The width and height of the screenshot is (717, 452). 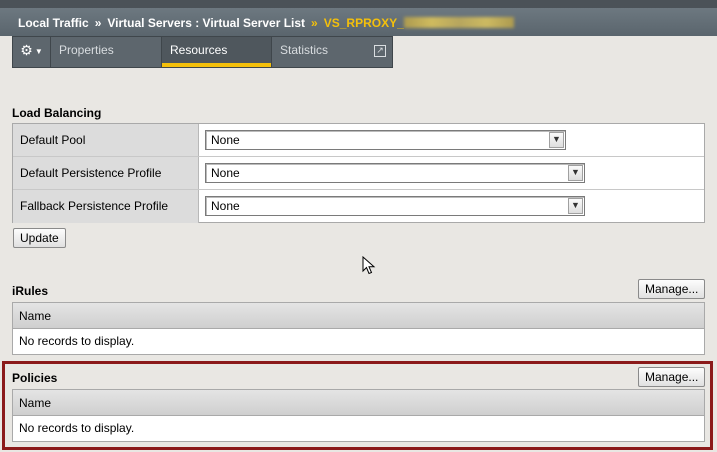 I want to click on default-persistence-select: None ▼, so click(x=395, y=173).